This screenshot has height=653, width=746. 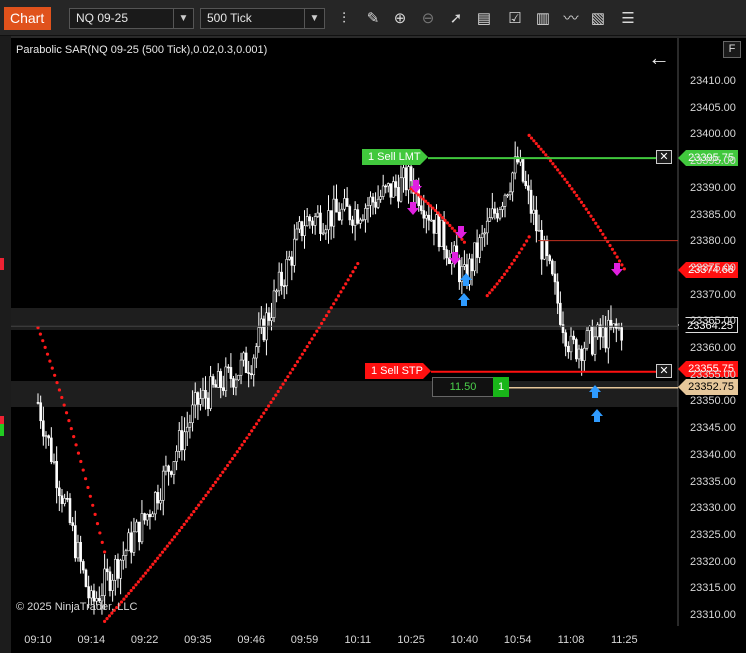 I want to click on price-axis-label: 23320.00, so click(x=713, y=561).